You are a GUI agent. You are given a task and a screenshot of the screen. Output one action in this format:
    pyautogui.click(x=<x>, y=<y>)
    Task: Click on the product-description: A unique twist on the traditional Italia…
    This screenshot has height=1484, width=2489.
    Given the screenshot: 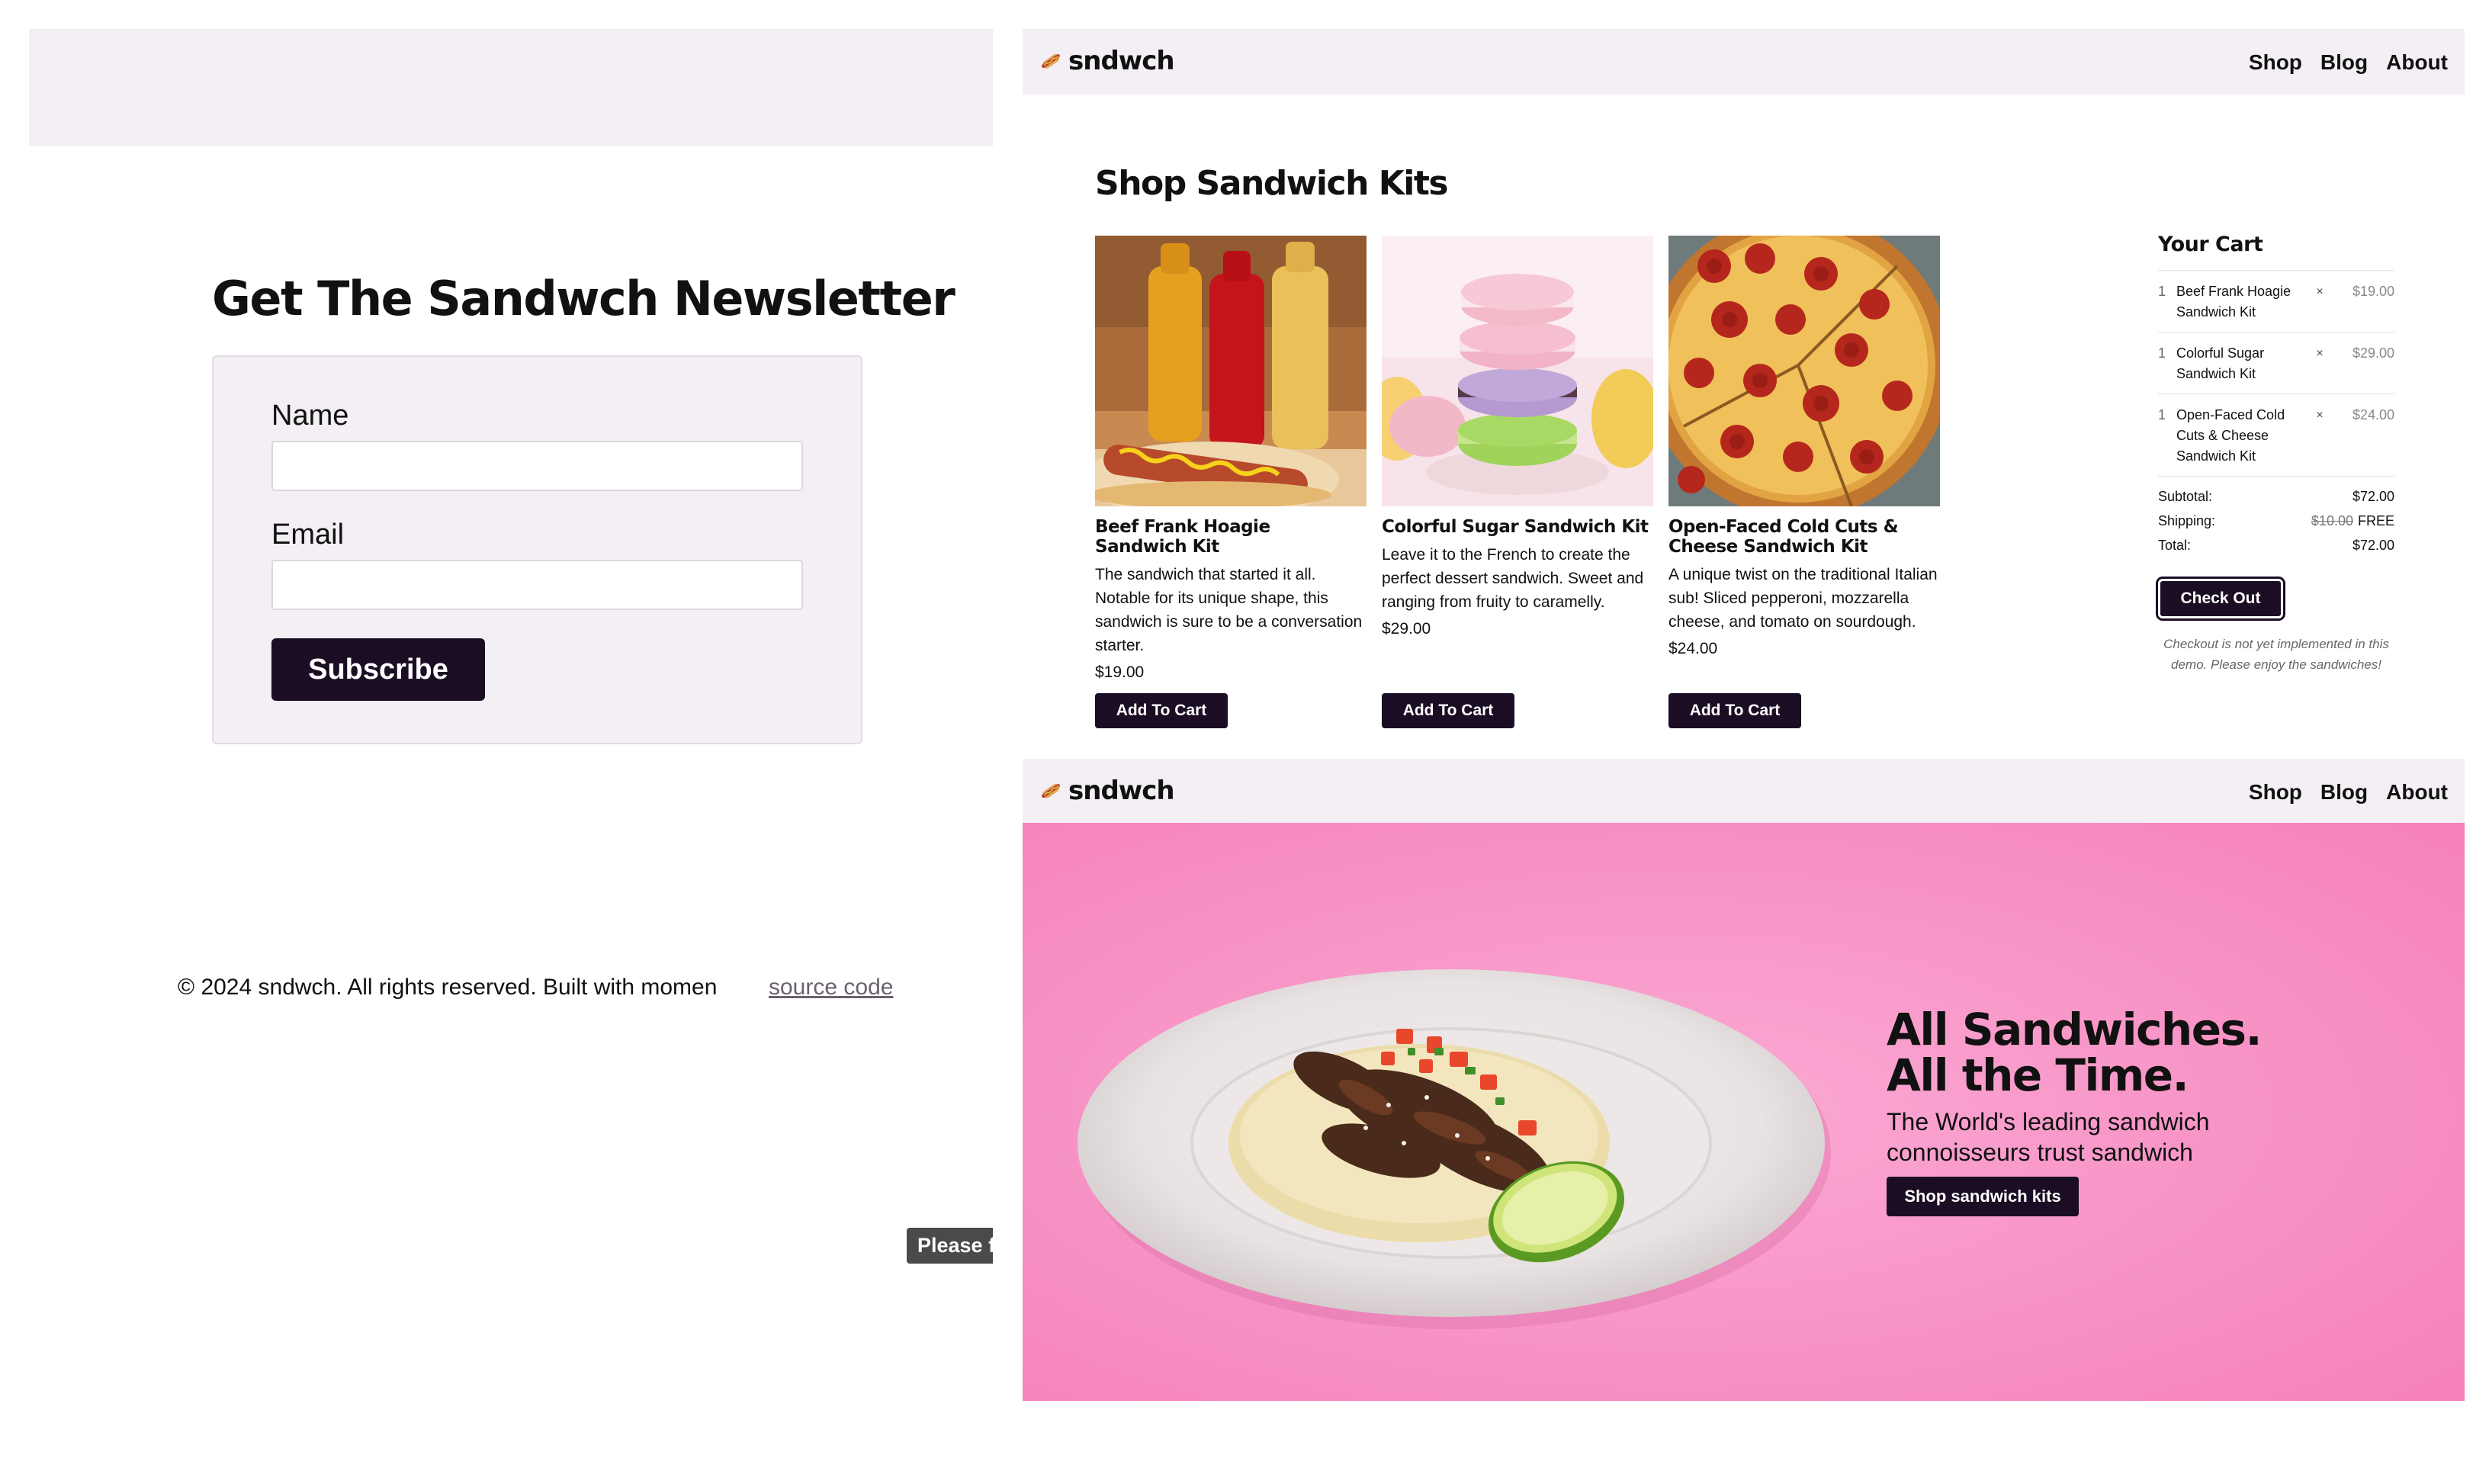 What is the action you would take?
    pyautogui.click(x=1803, y=598)
    